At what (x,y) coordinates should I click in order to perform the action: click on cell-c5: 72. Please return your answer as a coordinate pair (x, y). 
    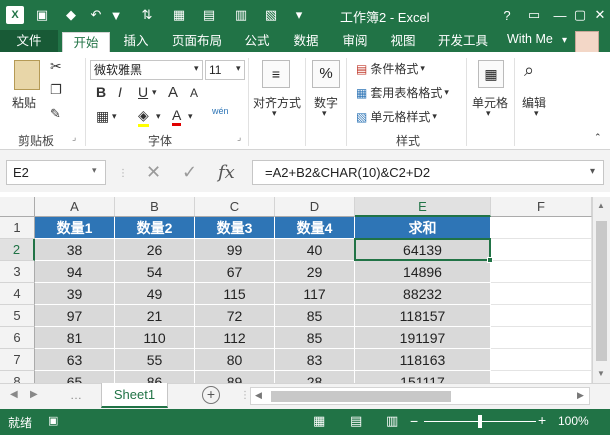
    Looking at the image, I should click on (235, 316).